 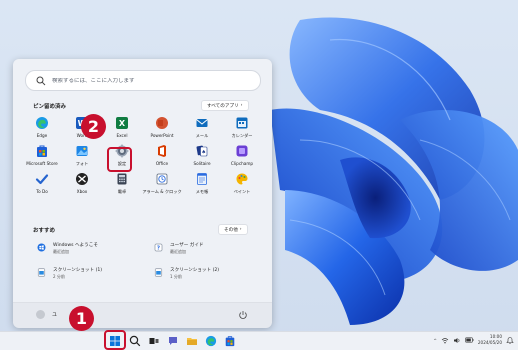 What do you see at coordinates (457, 340) in the screenshot?
I see `volume-icon` at bounding box center [457, 340].